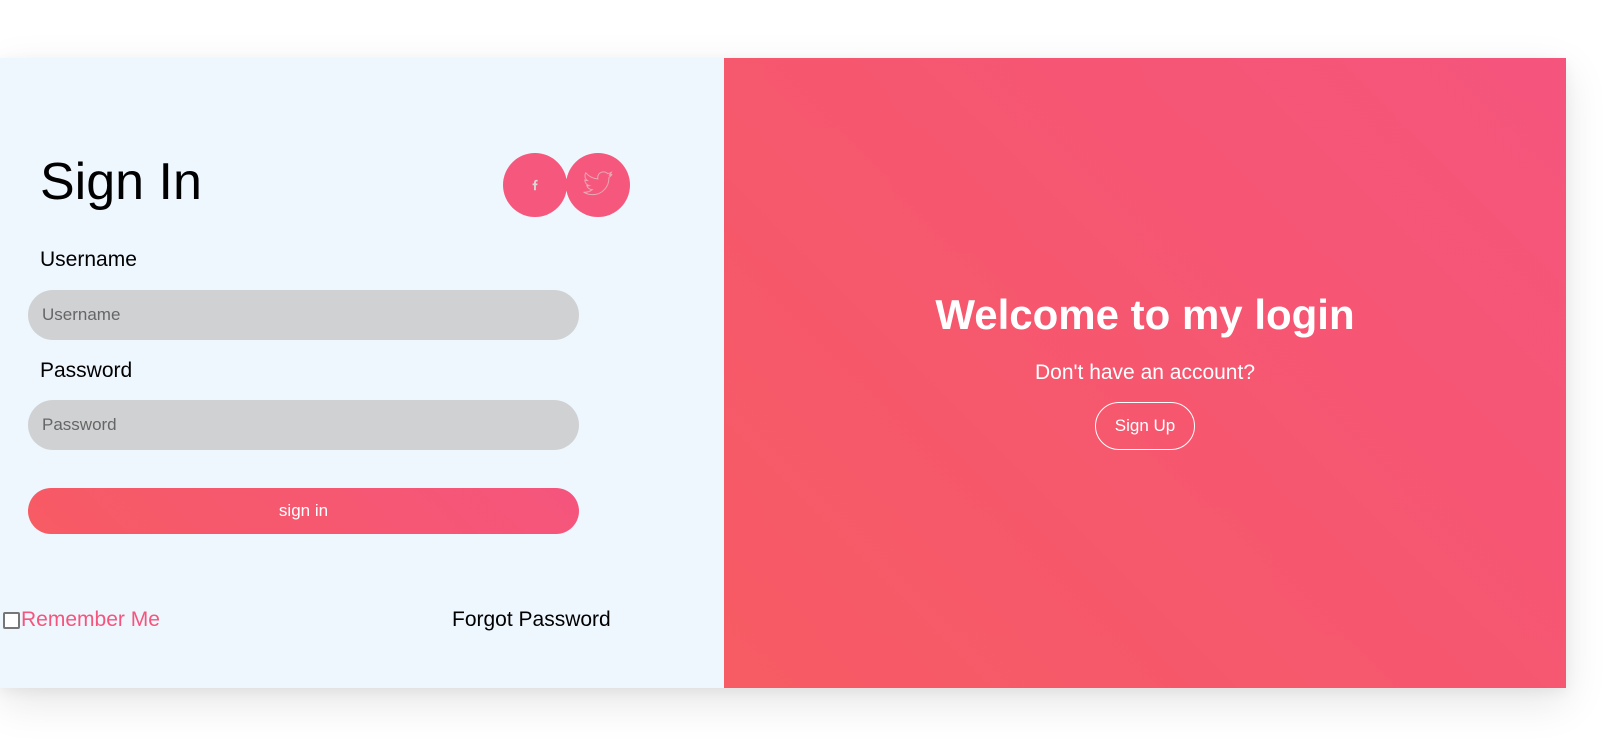 The image size is (1623, 741). Describe the element at coordinates (90, 619) in the screenshot. I see `remember-me-label: Remember Me` at that location.